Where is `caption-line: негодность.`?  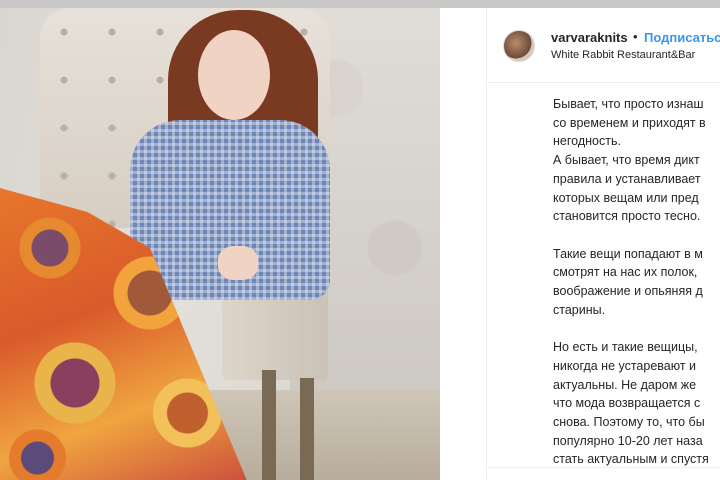
caption-line: негодность. is located at coordinates (587, 141).